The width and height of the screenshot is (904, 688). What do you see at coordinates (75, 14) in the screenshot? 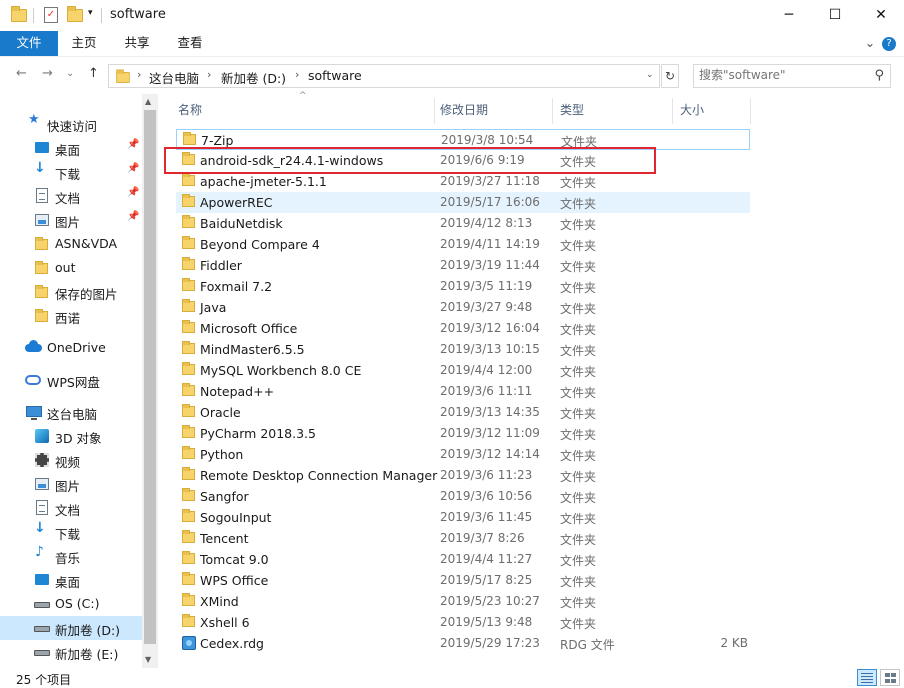
I see `new-folder-icon` at bounding box center [75, 14].